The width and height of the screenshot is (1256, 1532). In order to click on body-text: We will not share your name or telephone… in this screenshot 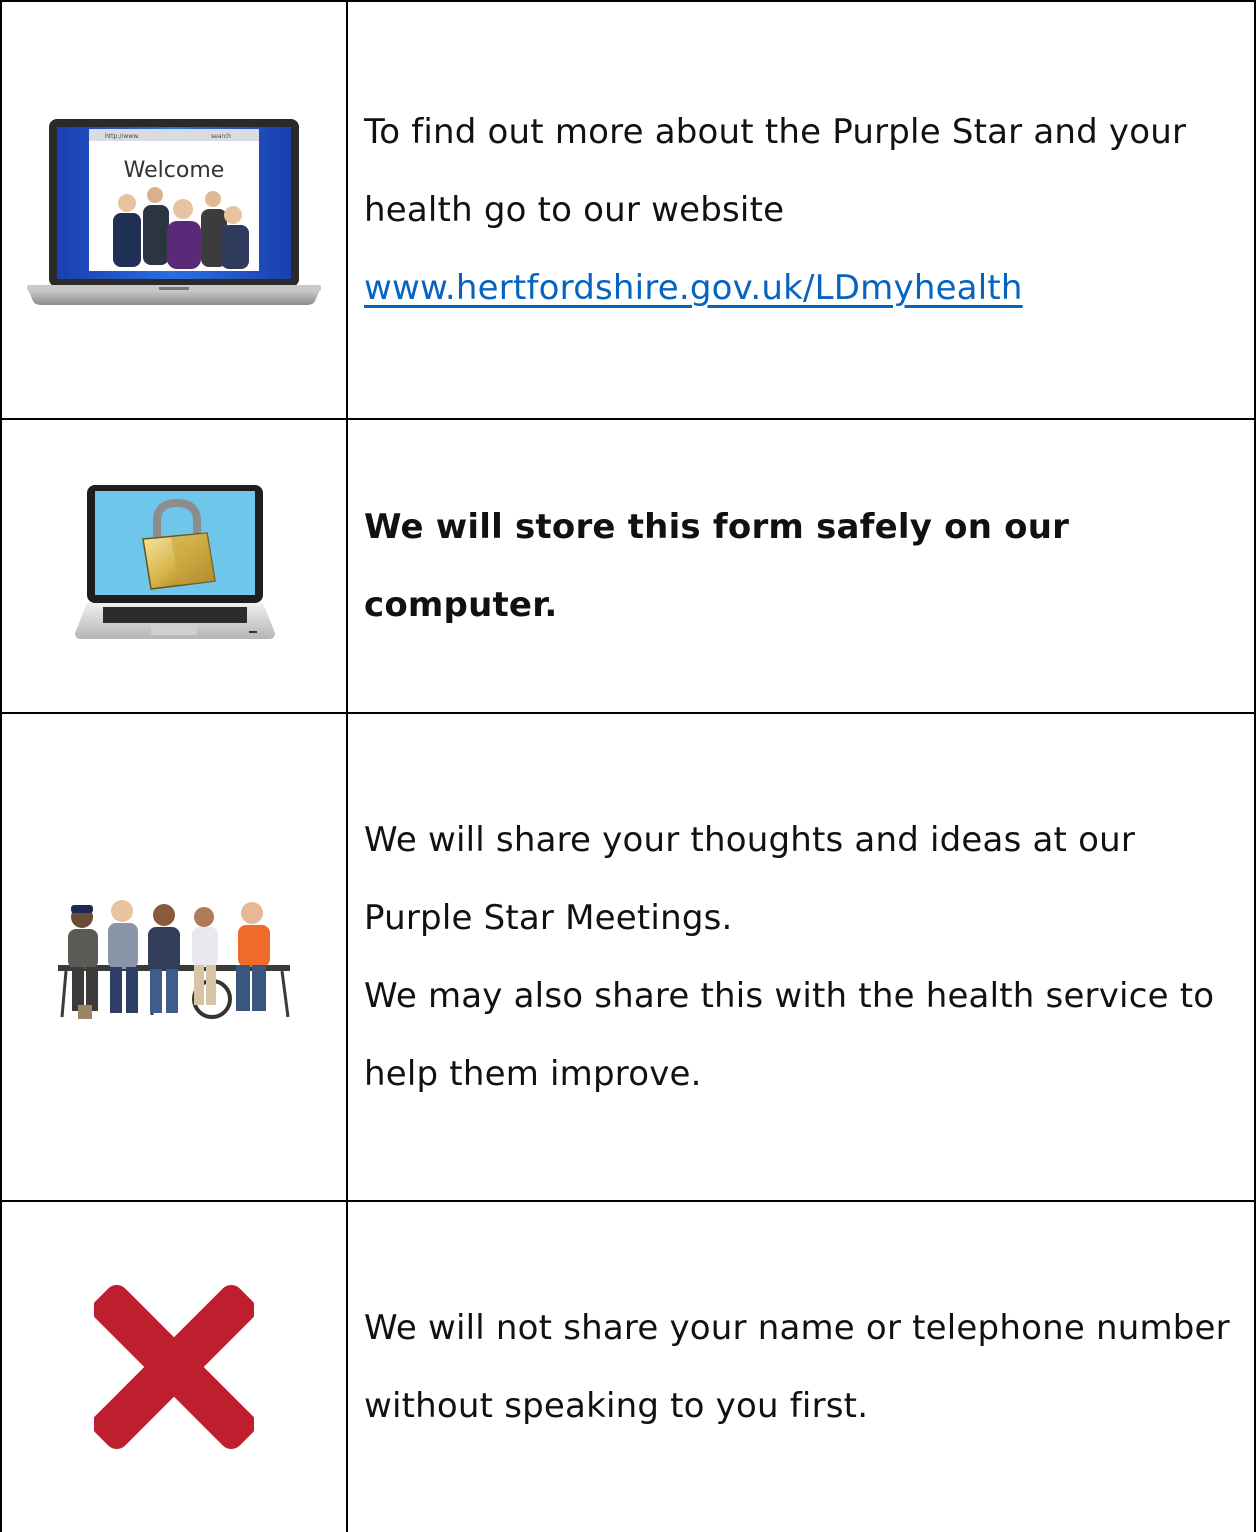, I will do `click(797, 1328)`.